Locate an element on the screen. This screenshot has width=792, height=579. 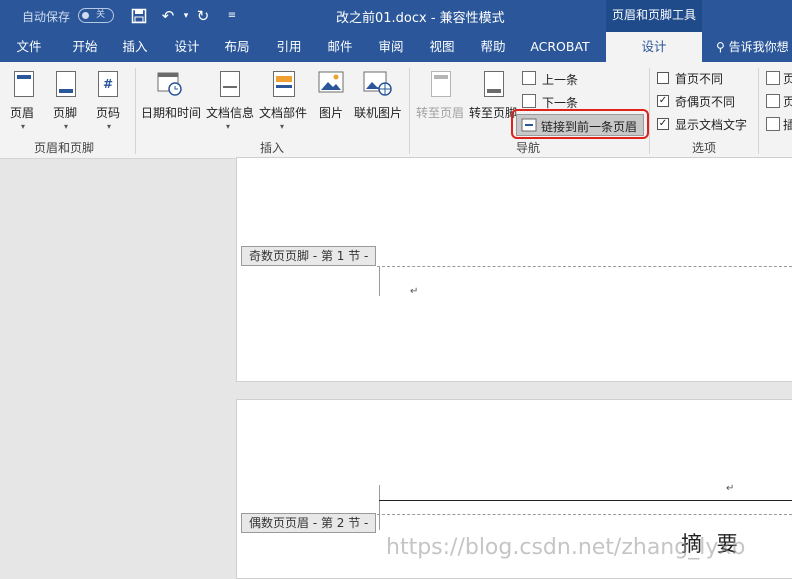
autosave-label: 自动保存 is located at coordinates (46, 17).